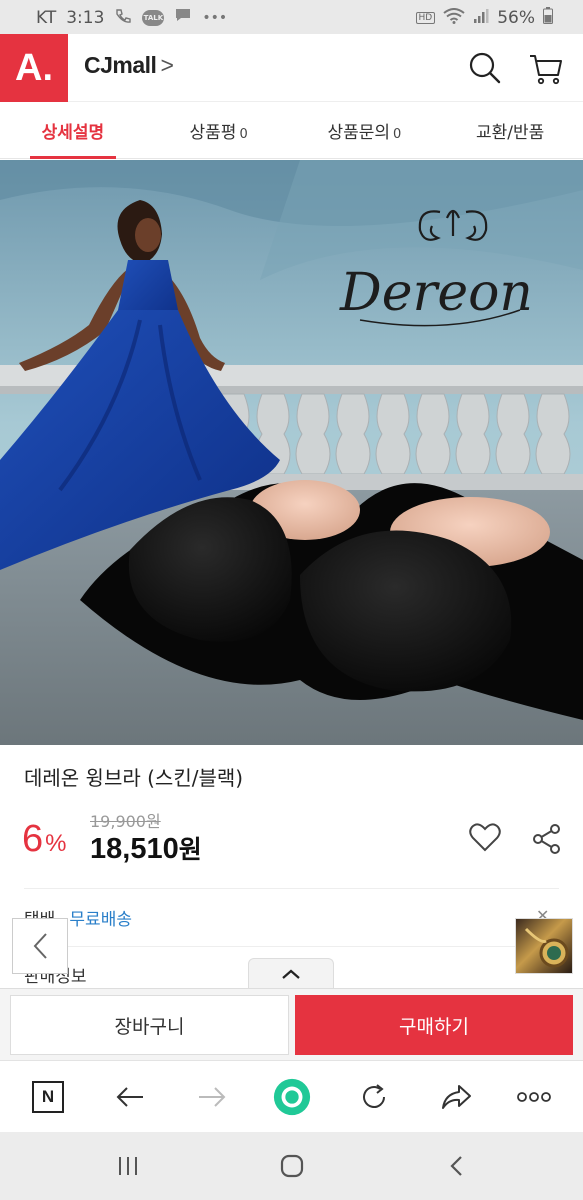 The width and height of the screenshot is (583, 1200). Describe the element at coordinates (485, 68) in the screenshot. I see `search-icon` at that location.